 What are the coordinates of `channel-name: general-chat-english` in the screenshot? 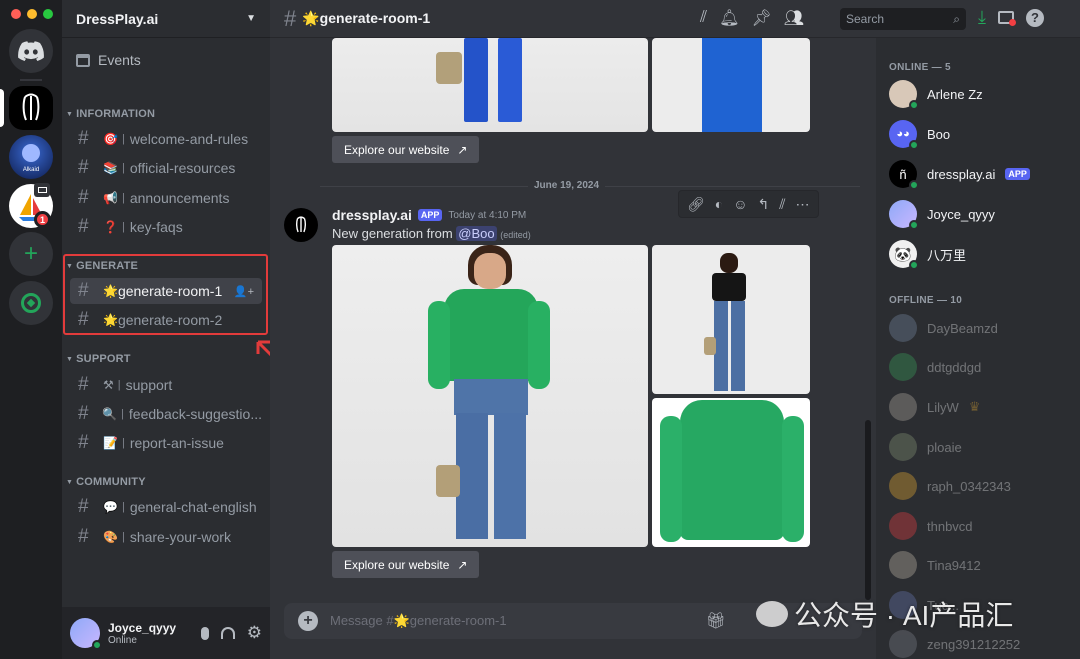 It's located at (193, 507).